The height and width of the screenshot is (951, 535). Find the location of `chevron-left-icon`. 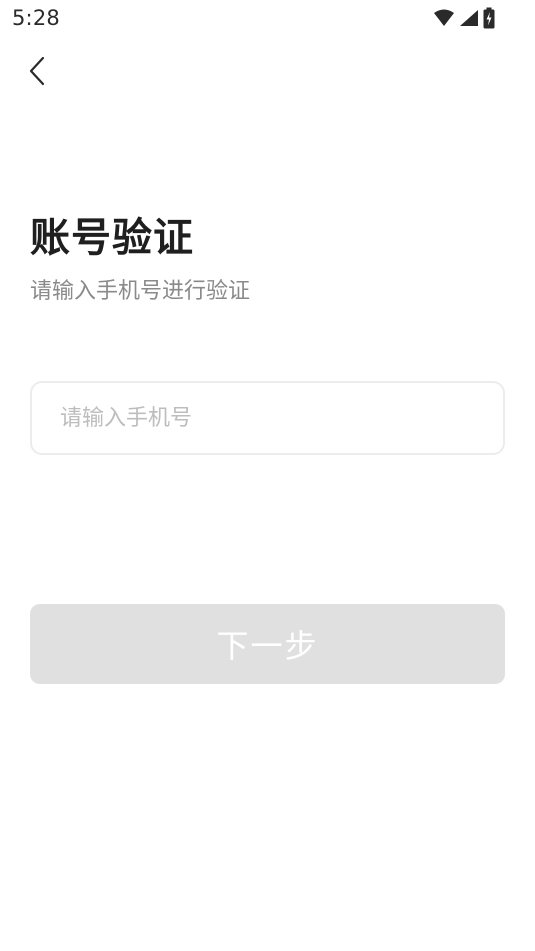

chevron-left-icon is located at coordinates (37, 73).